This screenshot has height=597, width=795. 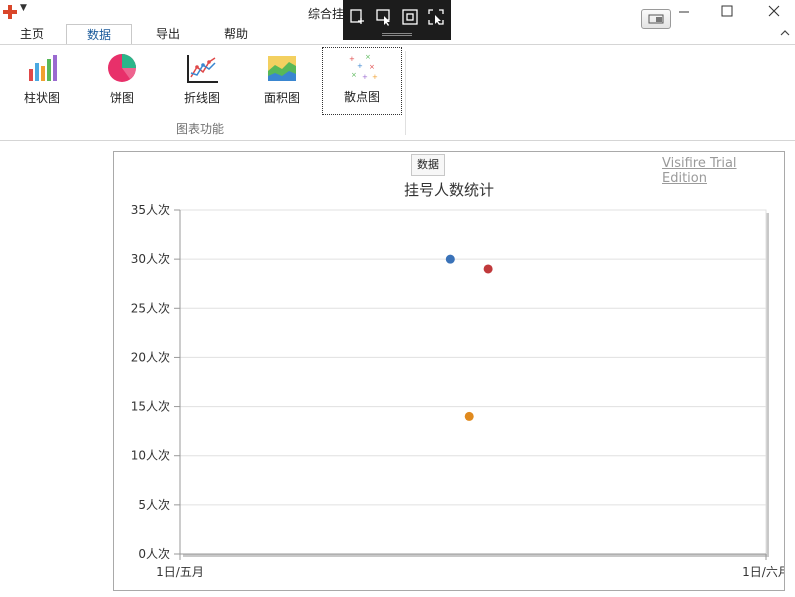 I want to click on x-tick-label: 1日/六月, so click(x=763, y=572).